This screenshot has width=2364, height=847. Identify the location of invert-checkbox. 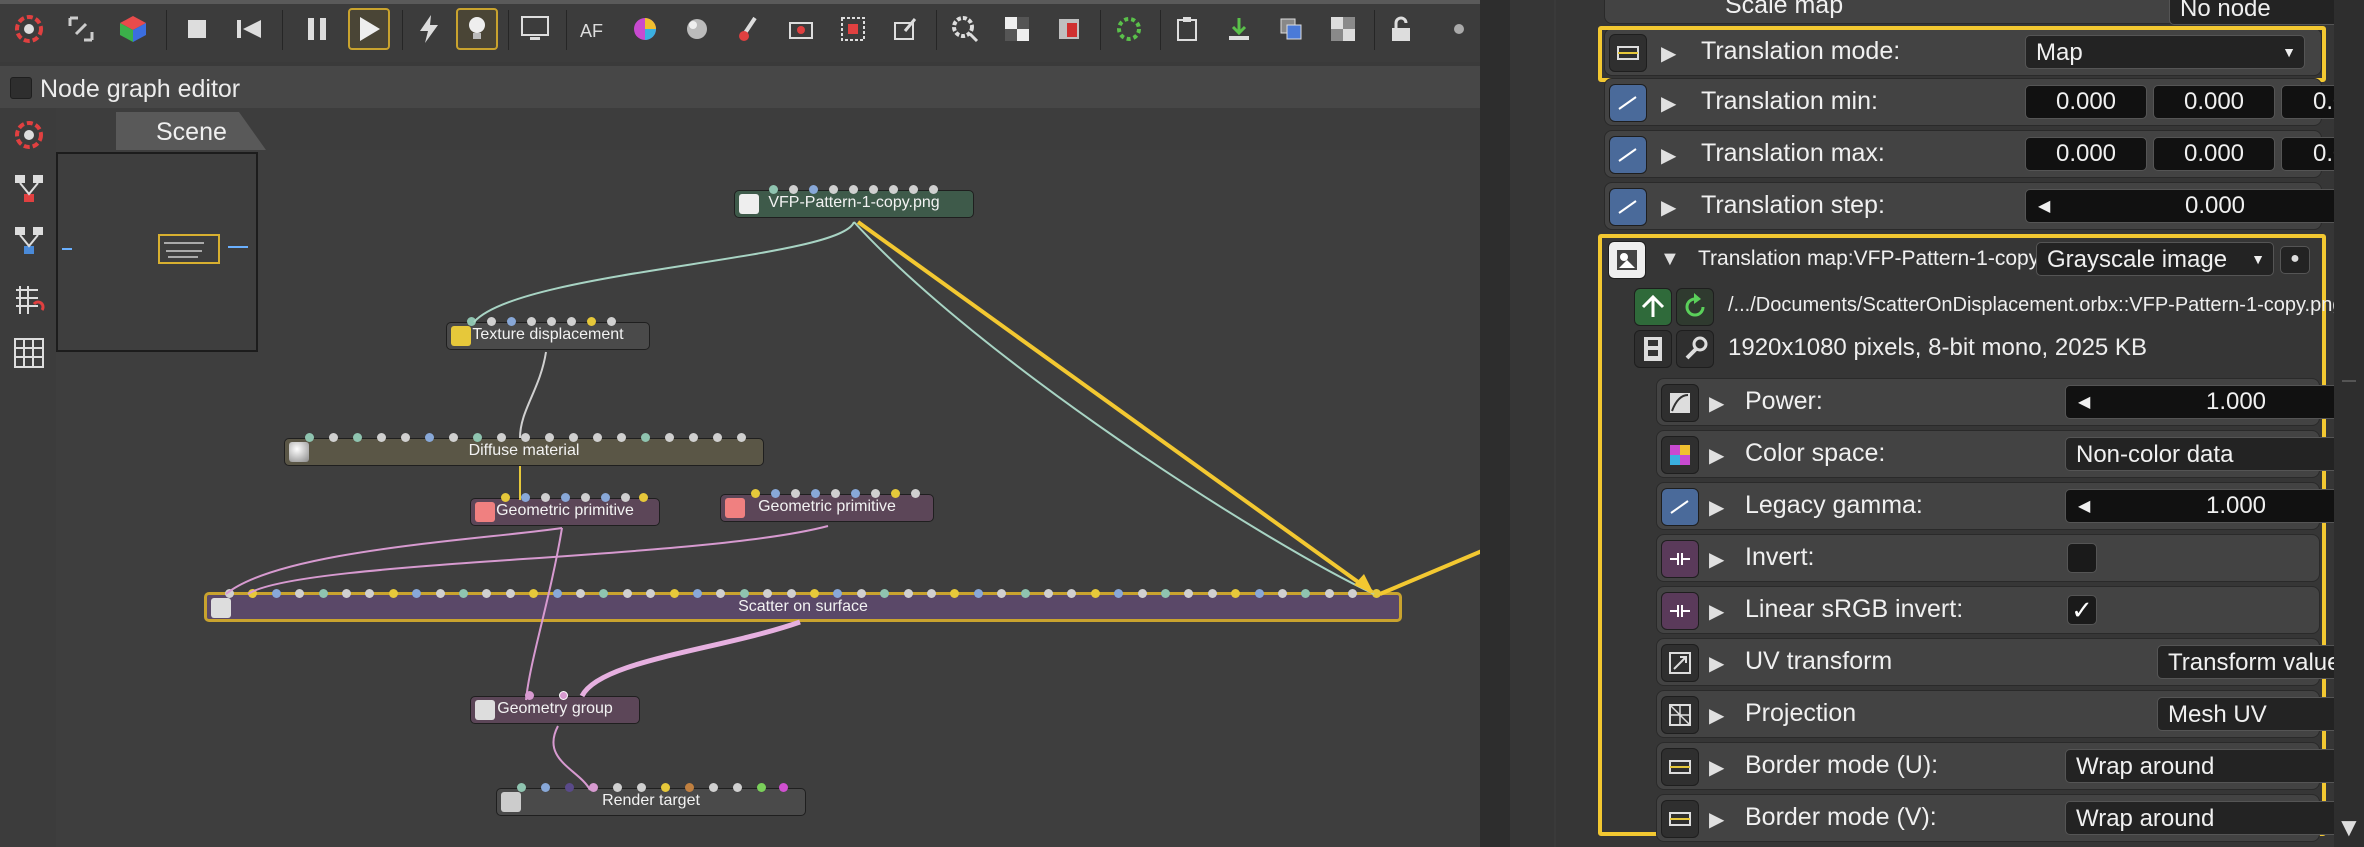
(2082, 558).